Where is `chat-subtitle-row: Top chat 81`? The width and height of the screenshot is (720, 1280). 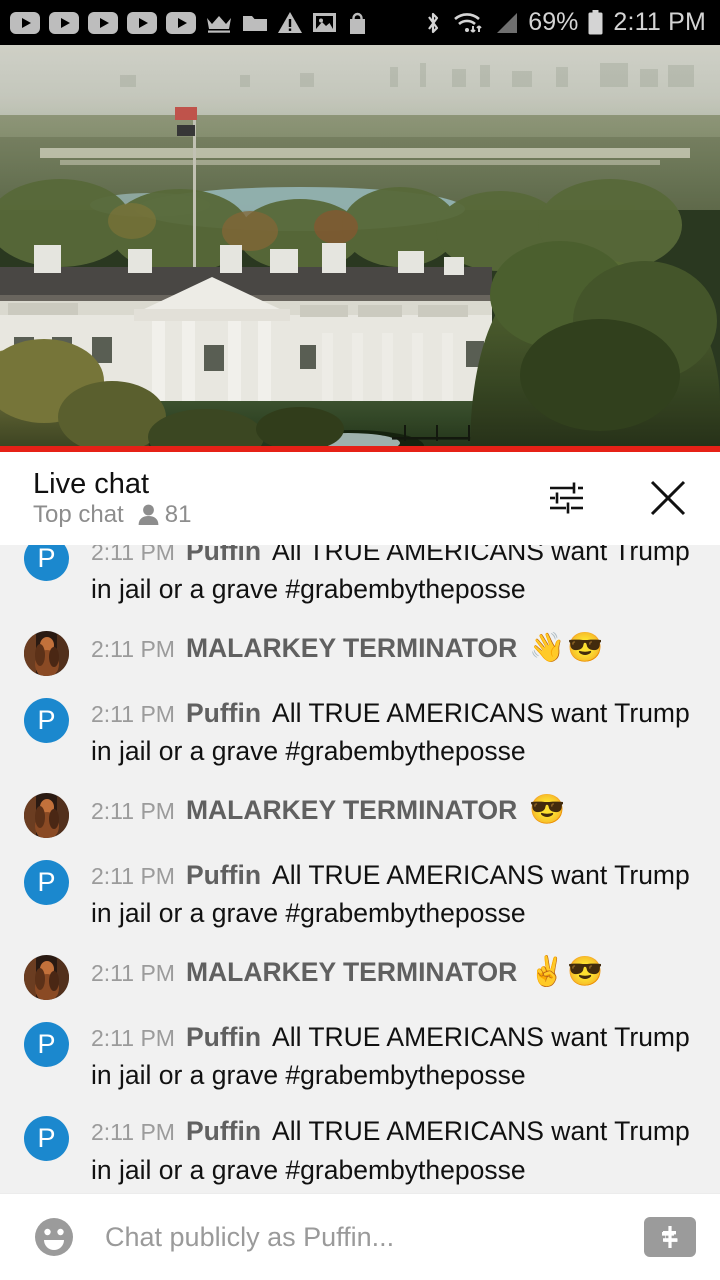
chat-subtitle-row: Top chat 81 is located at coordinates (112, 515).